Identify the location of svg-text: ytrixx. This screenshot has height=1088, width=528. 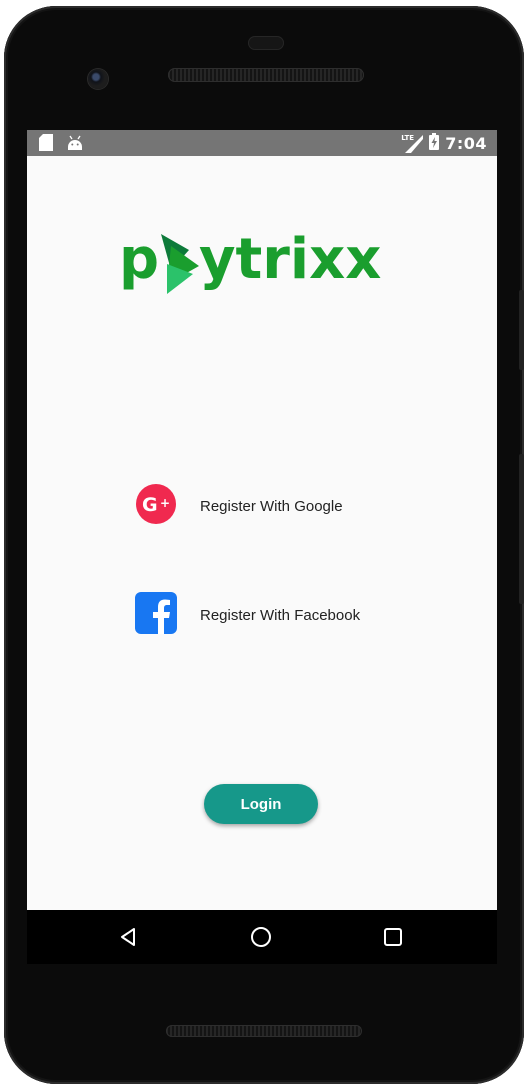
(290, 259).